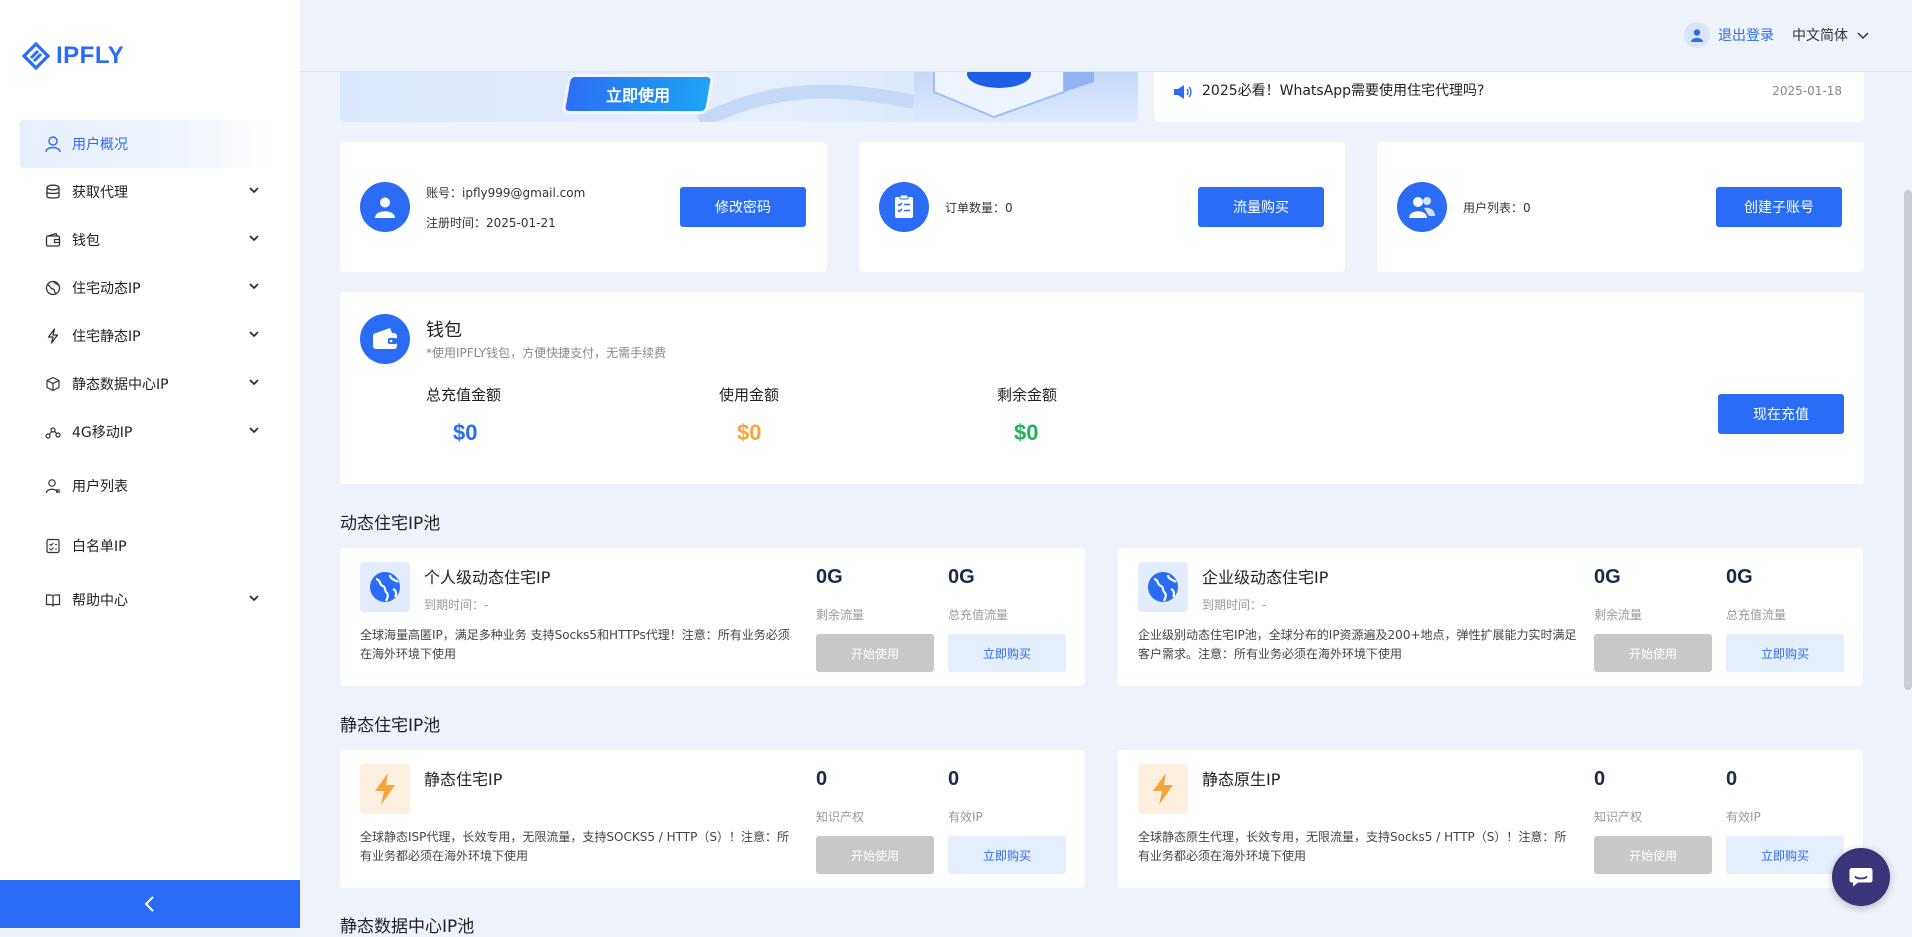  Describe the element at coordinates (1746, 35) in the screenshot. I see `logout-link: 退出登录` at that location.